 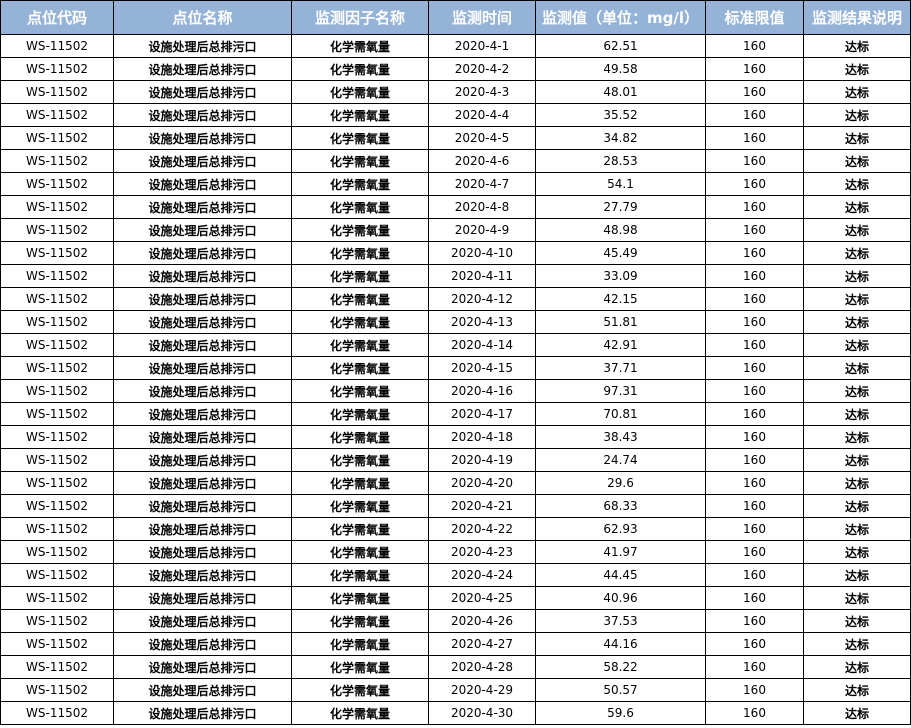 What do you see at coordinates (482, 575) in the screenshot?
I see `monitor-time-cell: 2020-4-24` at bounding box center [482, 575].